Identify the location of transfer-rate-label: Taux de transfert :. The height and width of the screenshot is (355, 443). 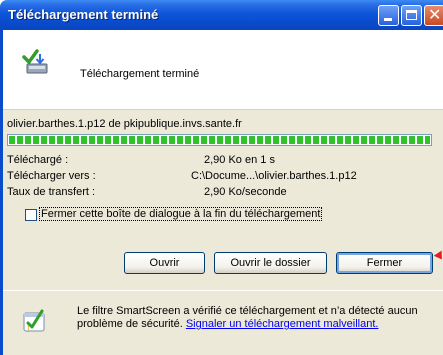
(51, 192).